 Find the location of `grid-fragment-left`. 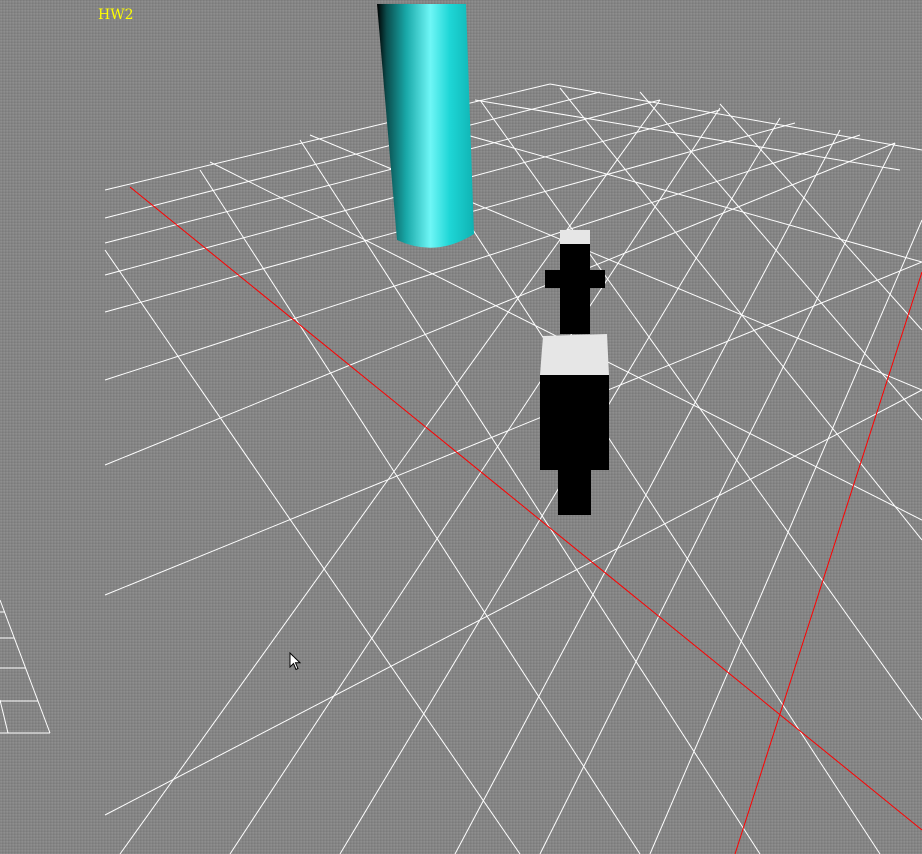

grid-fragment-left is located at coordinates (25, 666).